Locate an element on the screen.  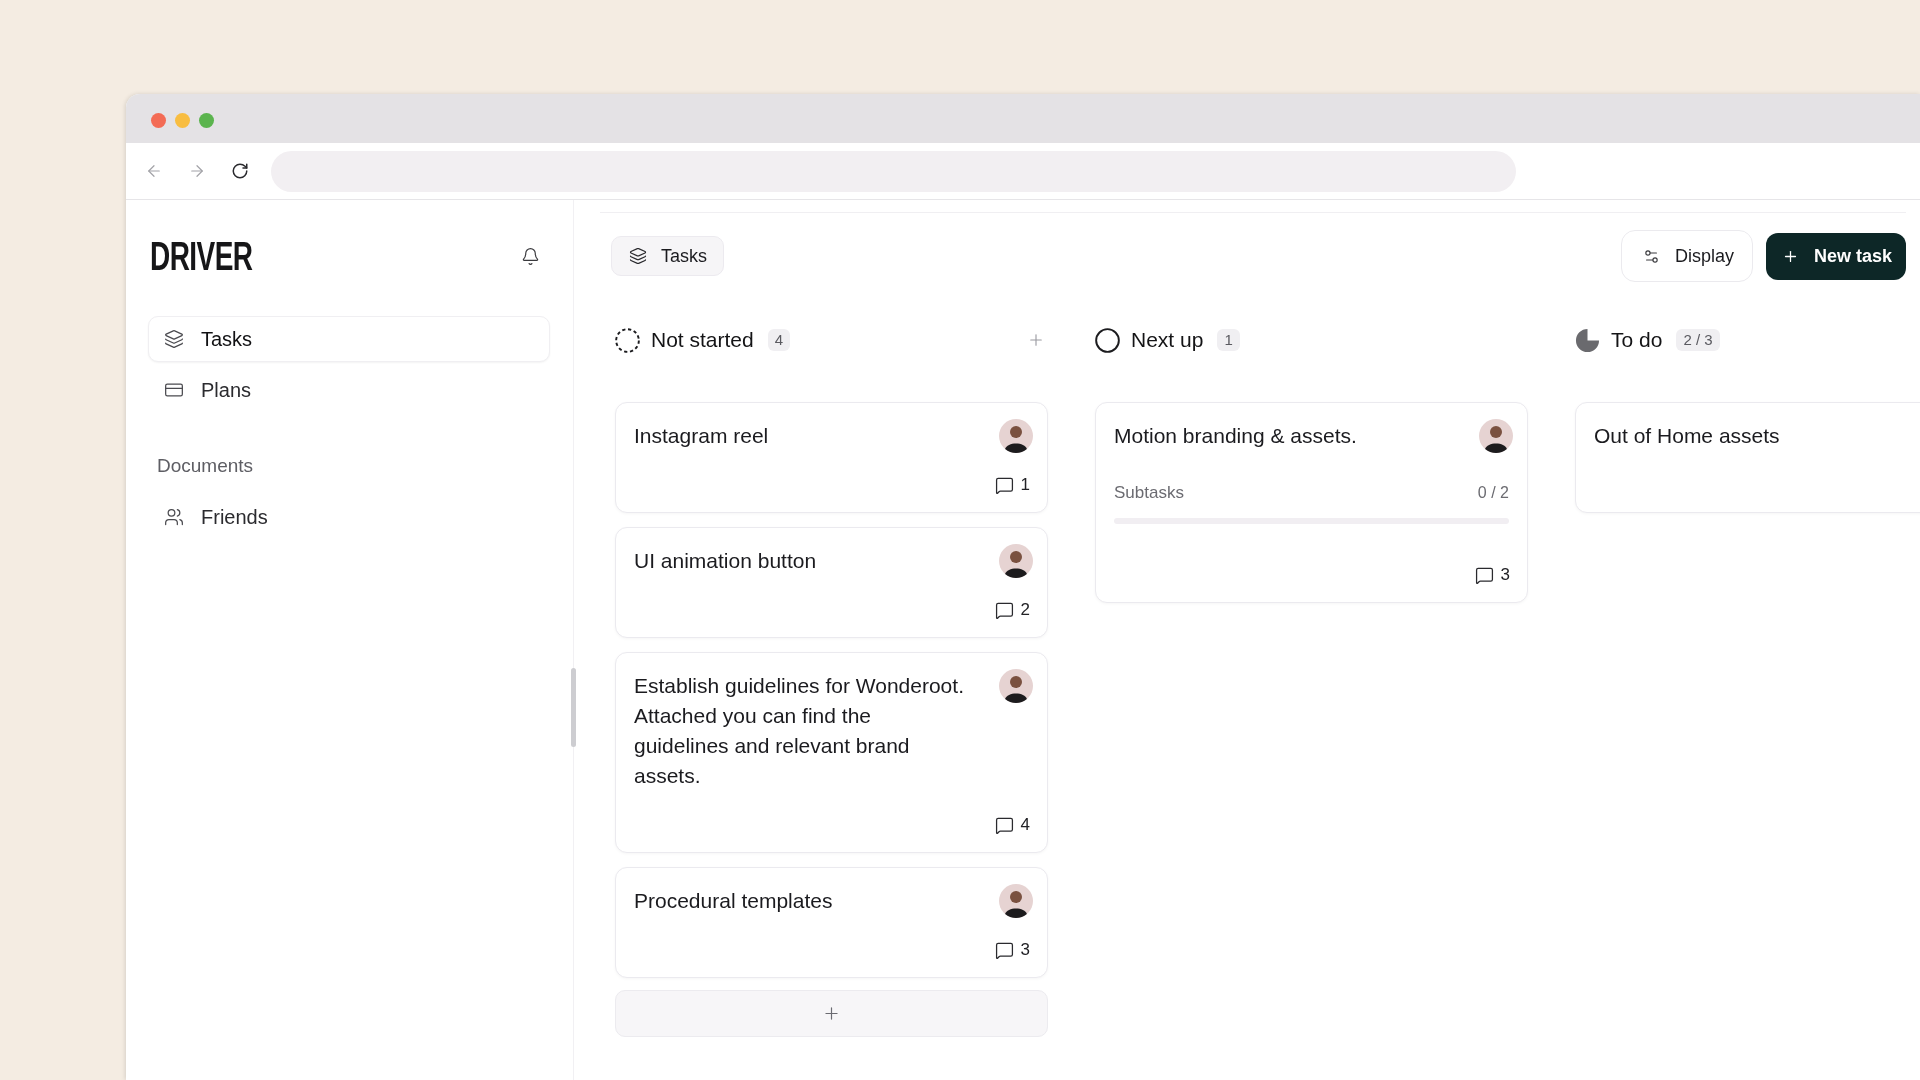
column-title: Next up is located at coordinates (1167, 340).